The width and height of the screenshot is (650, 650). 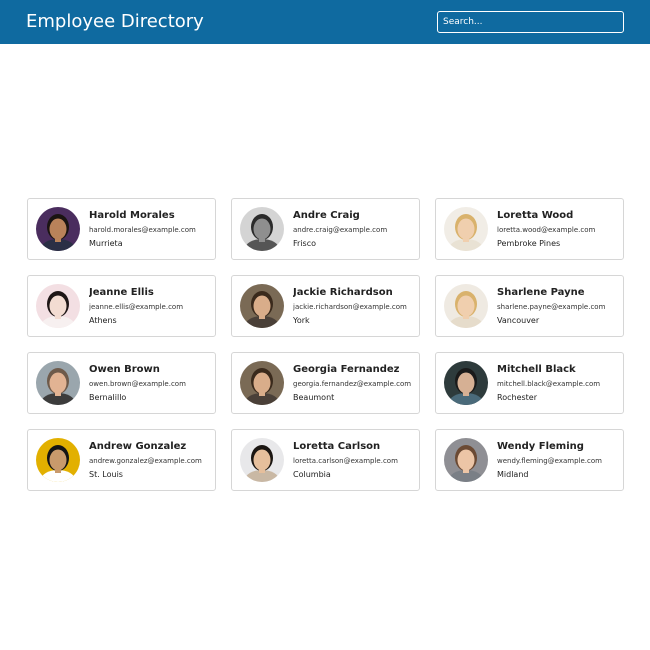 I want to click on employee-email: loretta.carlson@example.com, so click(x=345, y=461).